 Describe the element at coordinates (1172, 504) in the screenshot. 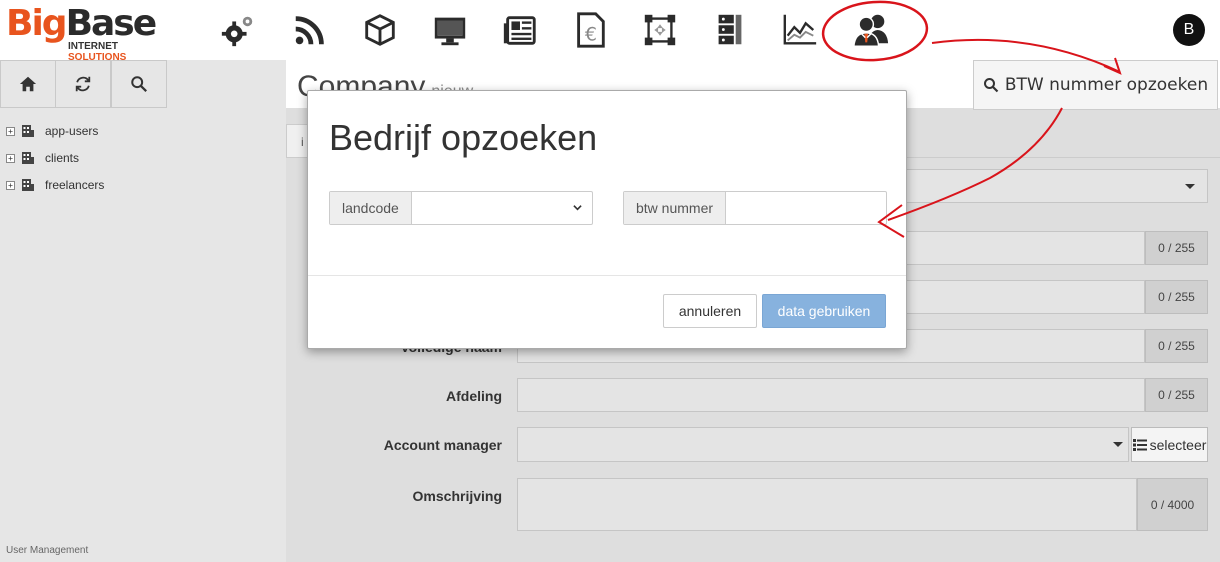

I see `char-counter: 0 / 4000` at that location.